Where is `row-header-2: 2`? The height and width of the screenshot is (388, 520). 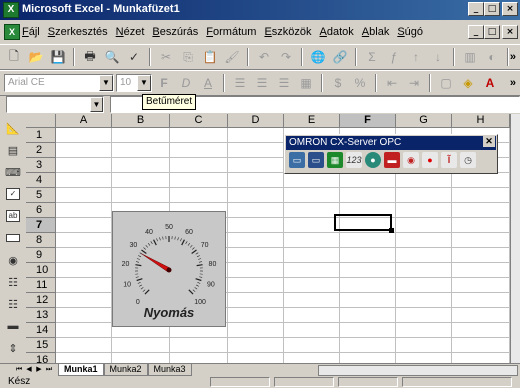
row-header-2: 2 is located at coordinates (41, 150).